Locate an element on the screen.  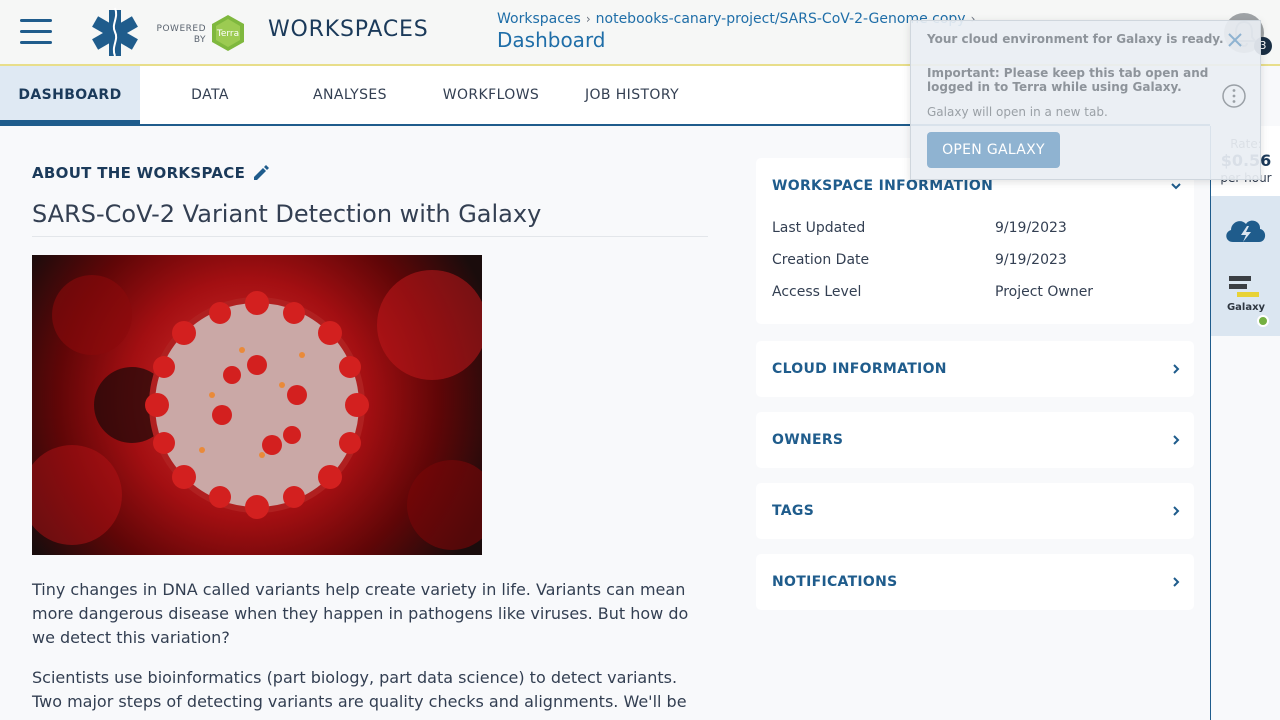
tags-card: TAGS is located at coordinates (975, 511).